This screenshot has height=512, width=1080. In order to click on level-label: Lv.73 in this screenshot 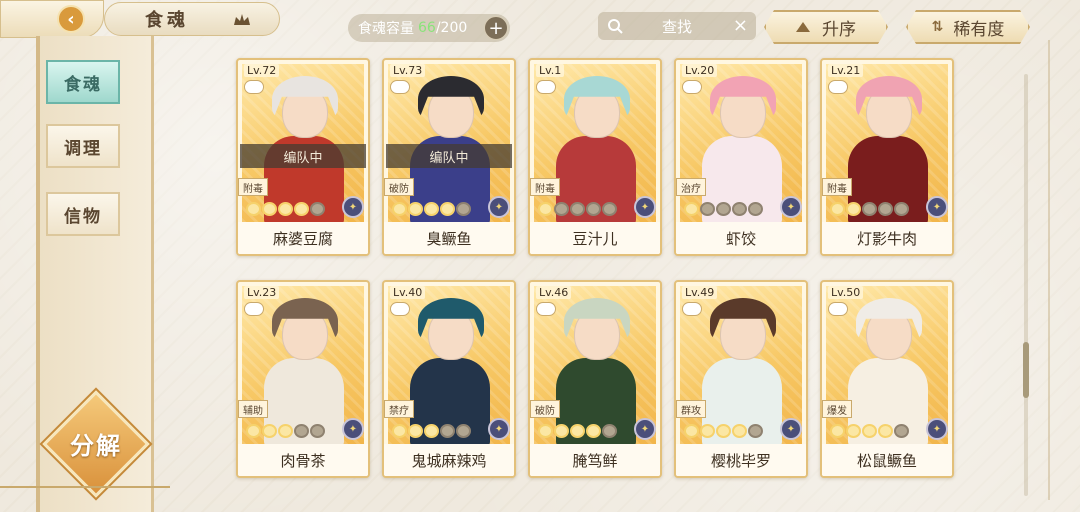, I will do `click(408, 70)`.